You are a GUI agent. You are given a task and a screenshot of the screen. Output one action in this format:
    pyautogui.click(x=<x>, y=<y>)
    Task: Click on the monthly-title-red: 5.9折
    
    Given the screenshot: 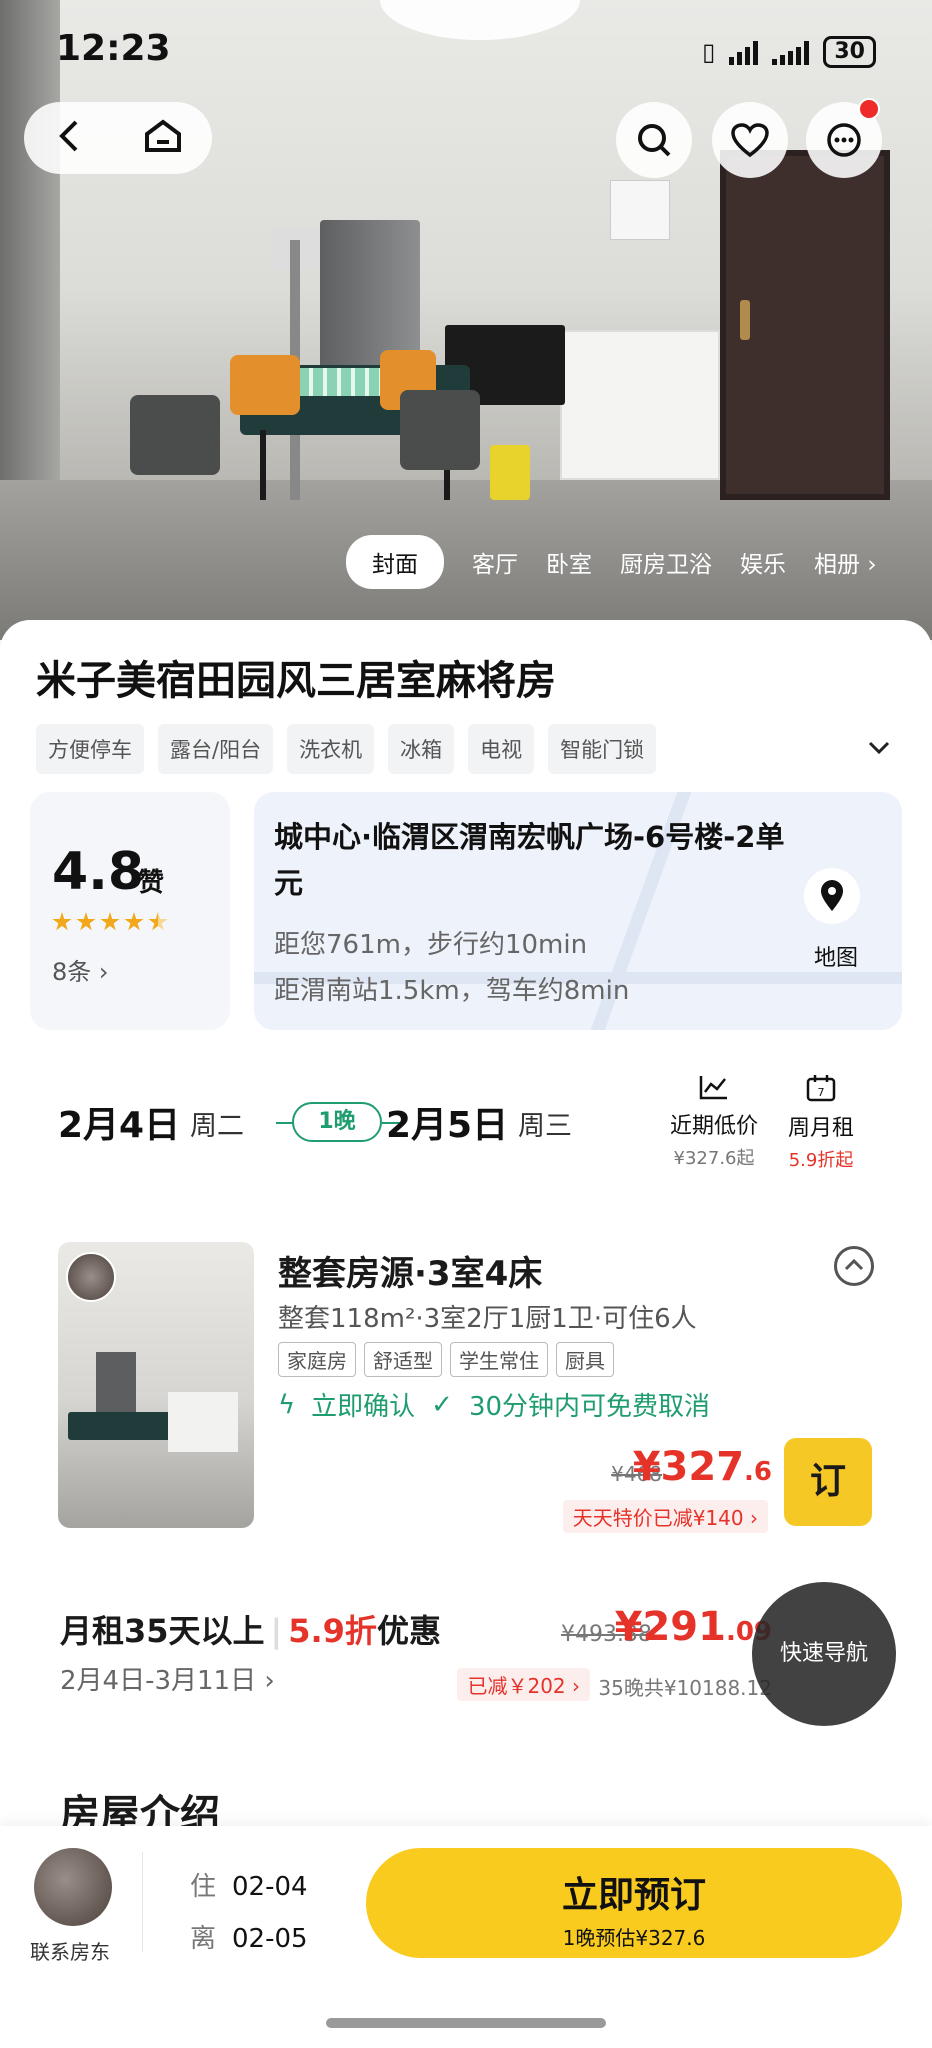 What is the action you would take?
    pyautogui.click(x=332, y=1631)
    